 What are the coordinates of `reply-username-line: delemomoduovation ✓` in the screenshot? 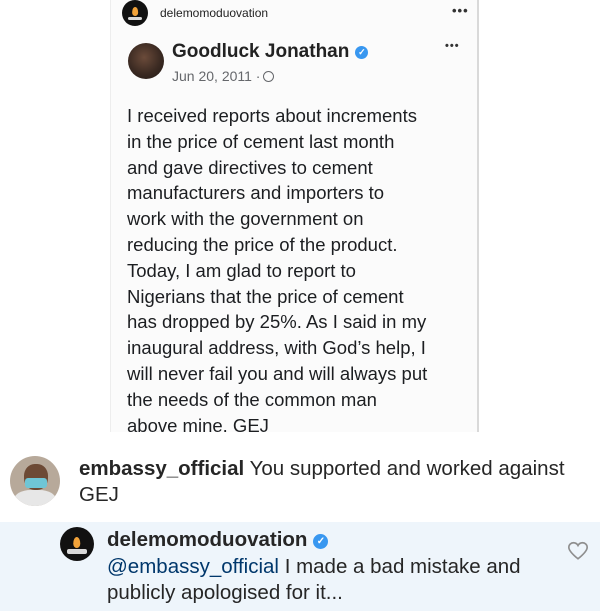 It's located at (218, 540).